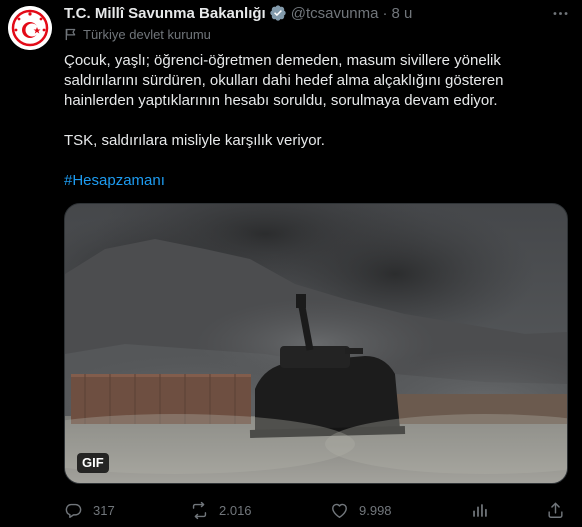 The width and height of the screenshot is (582, 527). Describe the element at coordinates (339, 510) in the screenshot. I see `like-icon` at that location.